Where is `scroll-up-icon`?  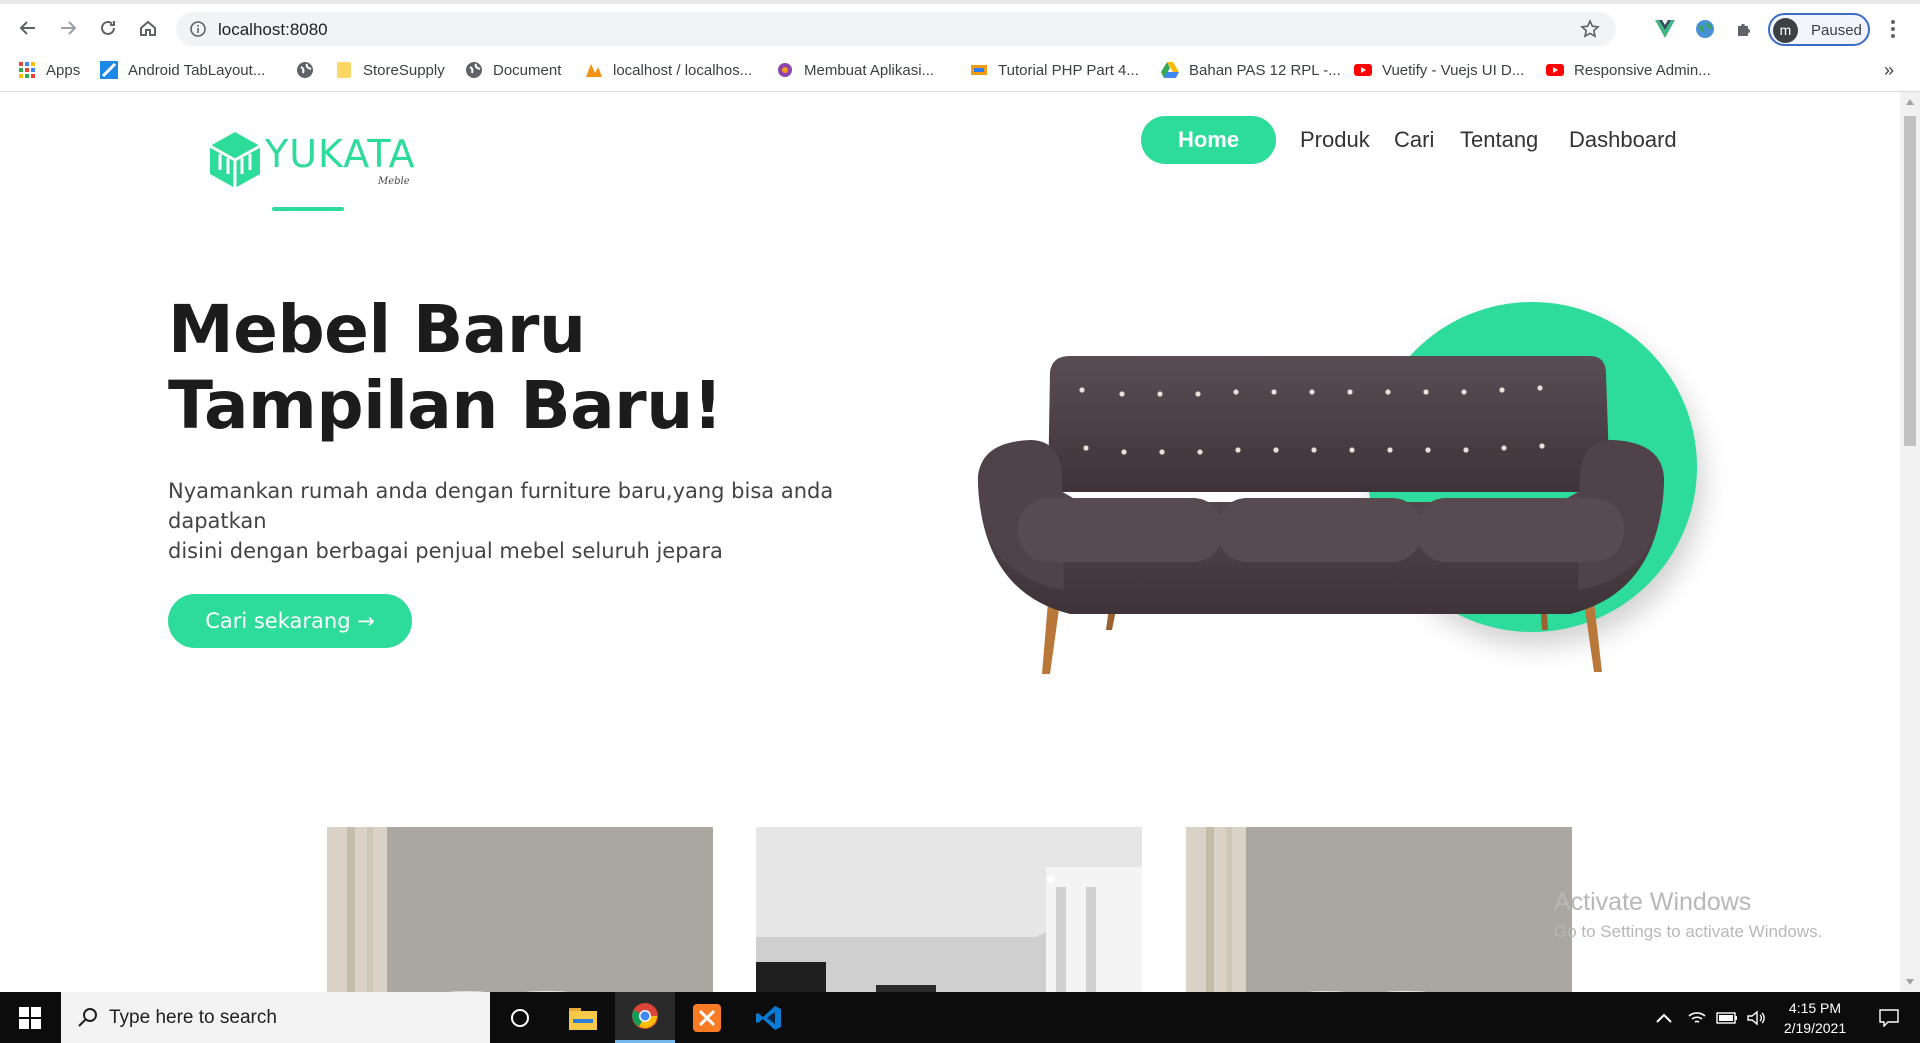
scroll-up-icon is located at coordinates (1910, 102).